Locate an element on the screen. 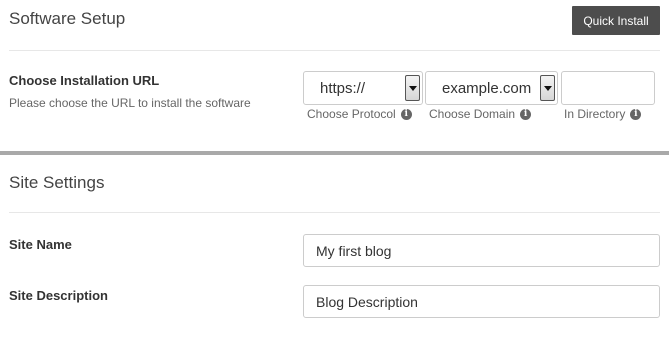 The image size is (669, 342). site-description-label: Site Description is located at coordinates (58, 295).